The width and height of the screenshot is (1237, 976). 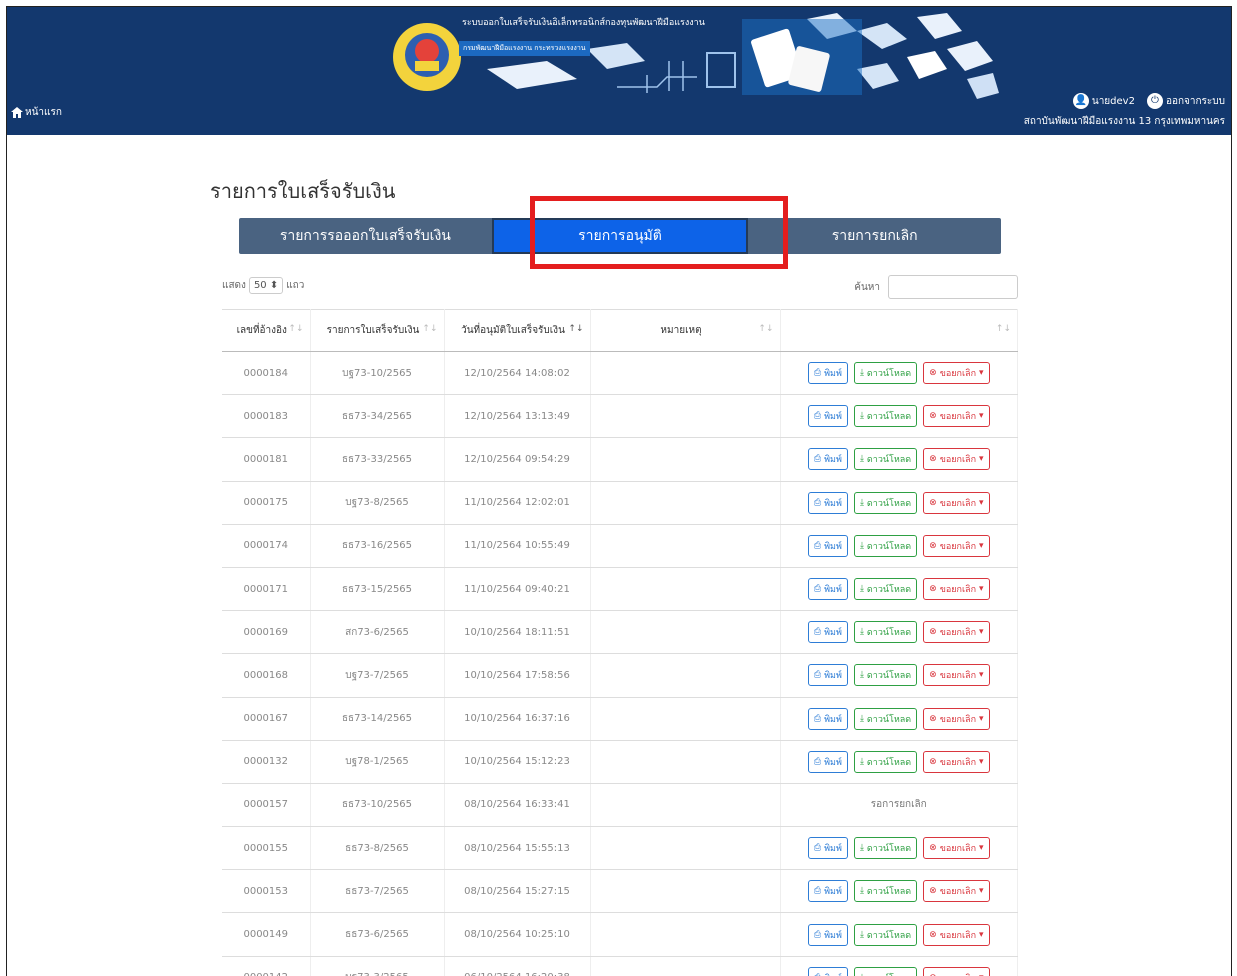 What do you see at coordinates (266, 330) in the screenshot?
I see `column-ref: เลขที่อ้างอิง ↑↓` at bounding box center [266, 330].